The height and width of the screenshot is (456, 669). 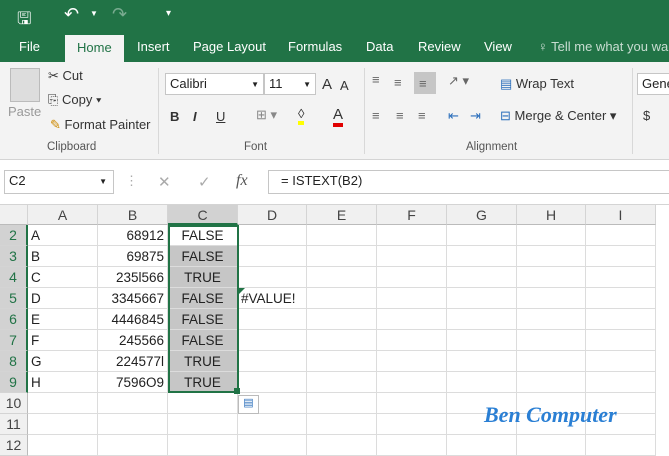 What do you see at coordinates (342, 445) in the screenshot?
I see `cell-e12` at bounding box center [342, 445].